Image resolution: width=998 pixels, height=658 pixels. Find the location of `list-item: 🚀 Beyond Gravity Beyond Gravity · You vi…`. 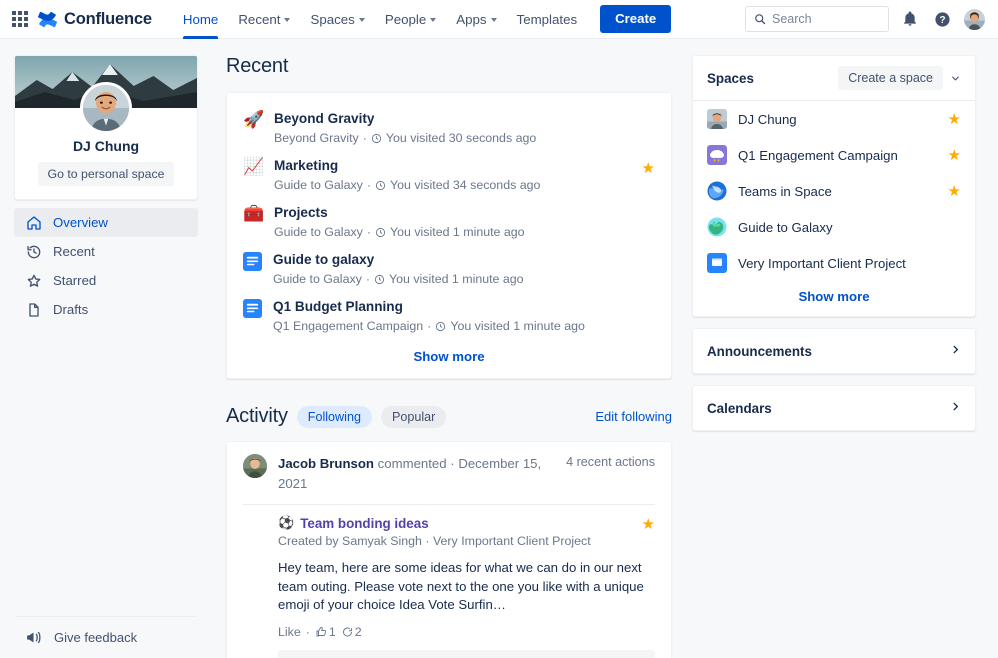

list-item: 🚀 Beyond Gravity Beyond Gravity · You vi… is located at coordinates (449, 128).